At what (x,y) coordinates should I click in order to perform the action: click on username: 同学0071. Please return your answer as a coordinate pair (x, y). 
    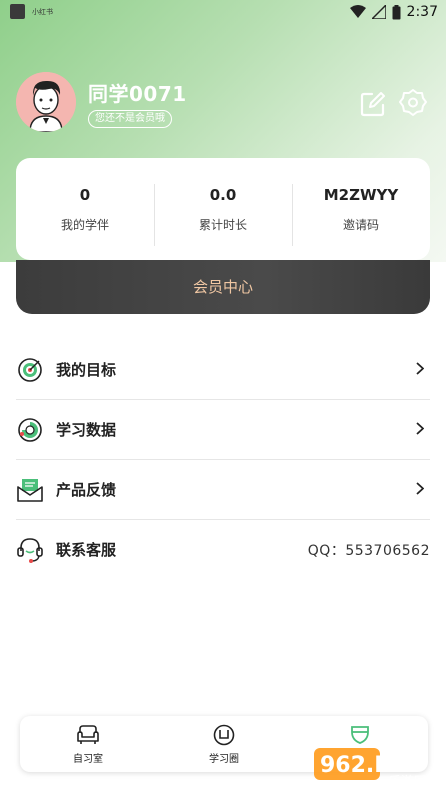
    Looking at the image, I should click on (137, 94).